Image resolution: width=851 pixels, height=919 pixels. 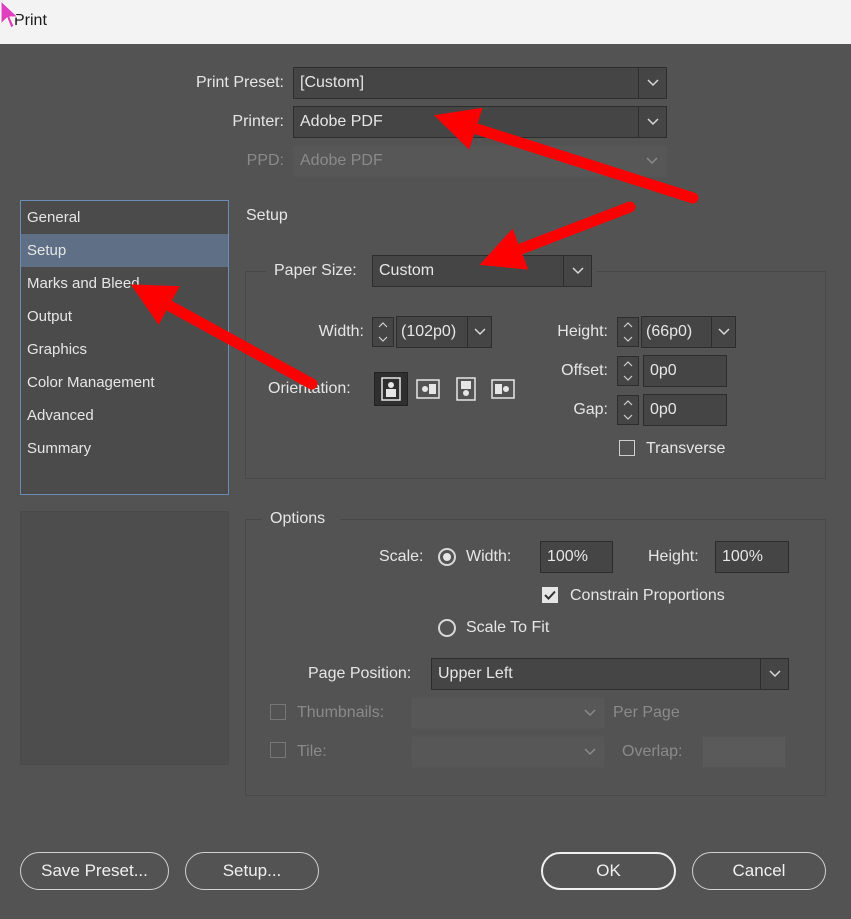 What do you see at coordinates (489, 556) in the screenshot?
I see `scale-width-label: Width:` at bounding box center [489, 556].